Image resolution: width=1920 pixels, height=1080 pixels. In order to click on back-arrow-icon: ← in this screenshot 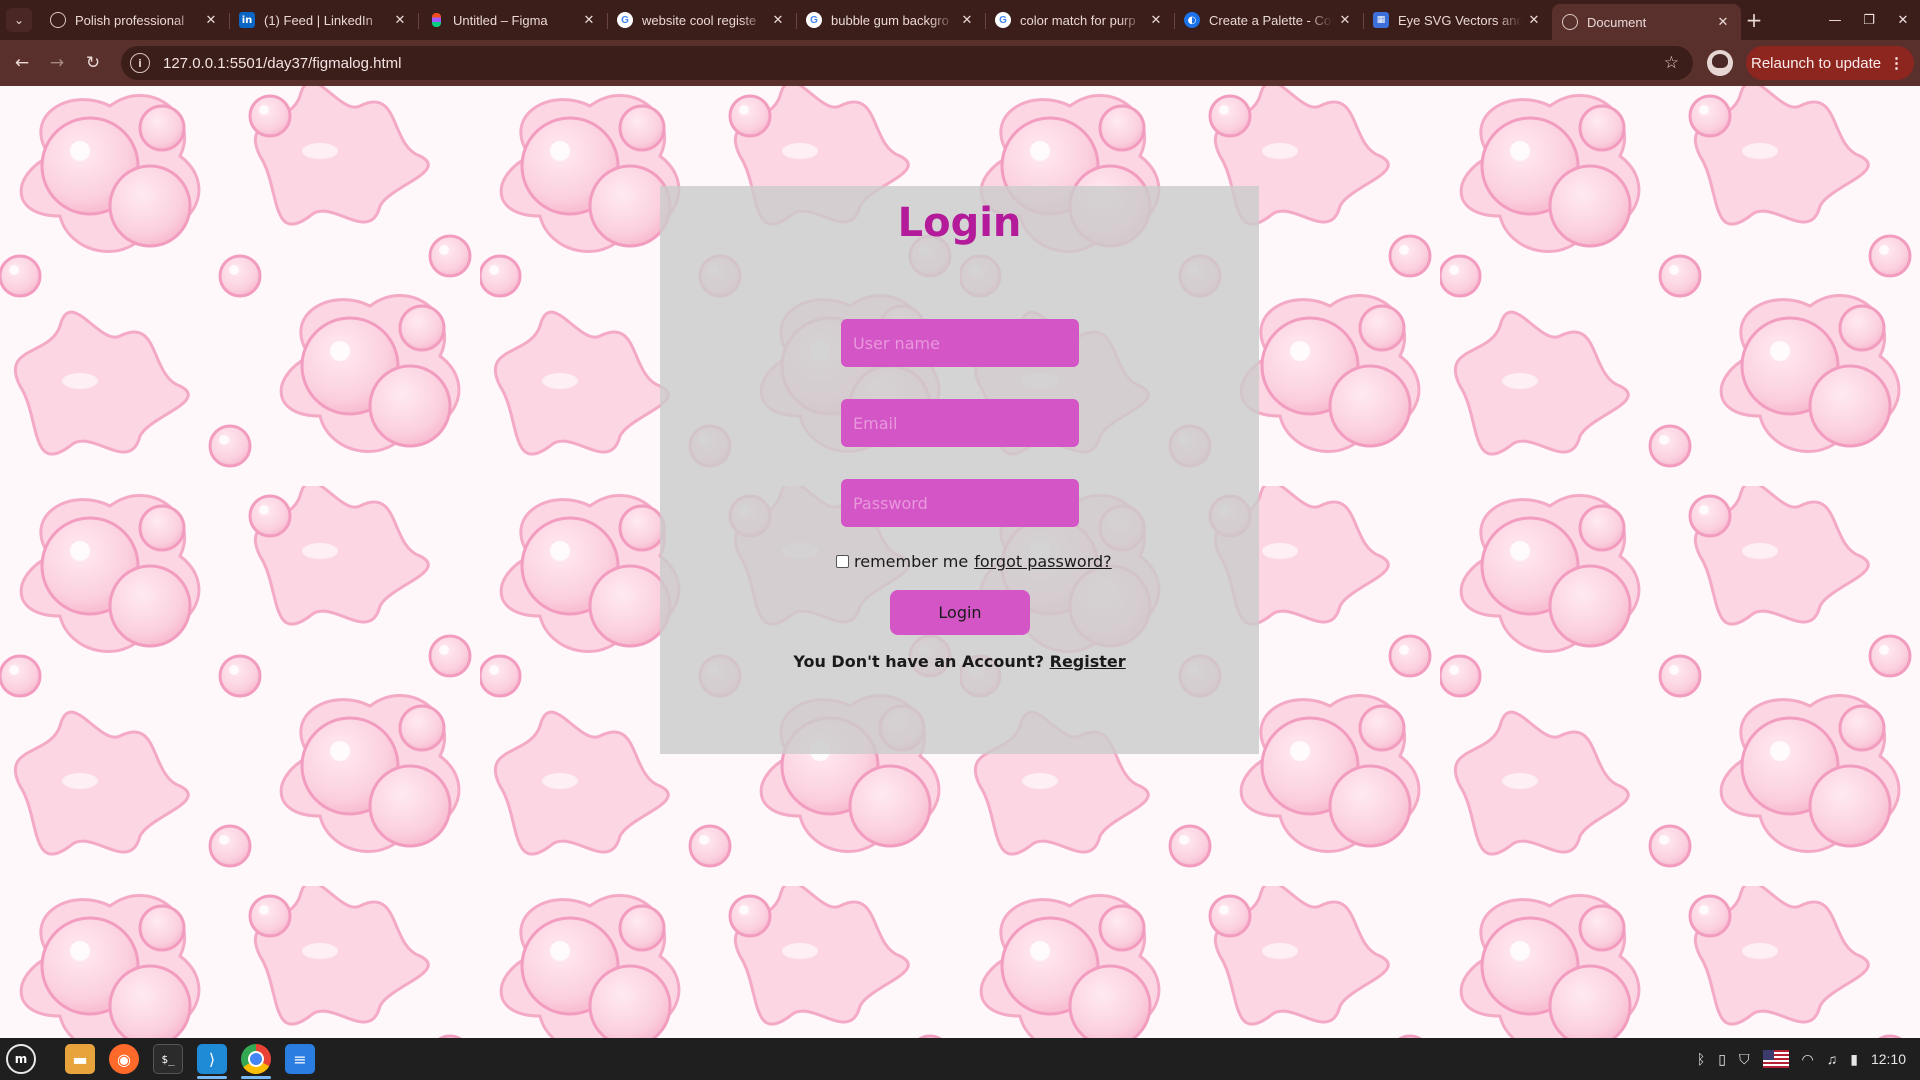, I will do `click(22, 63)`.